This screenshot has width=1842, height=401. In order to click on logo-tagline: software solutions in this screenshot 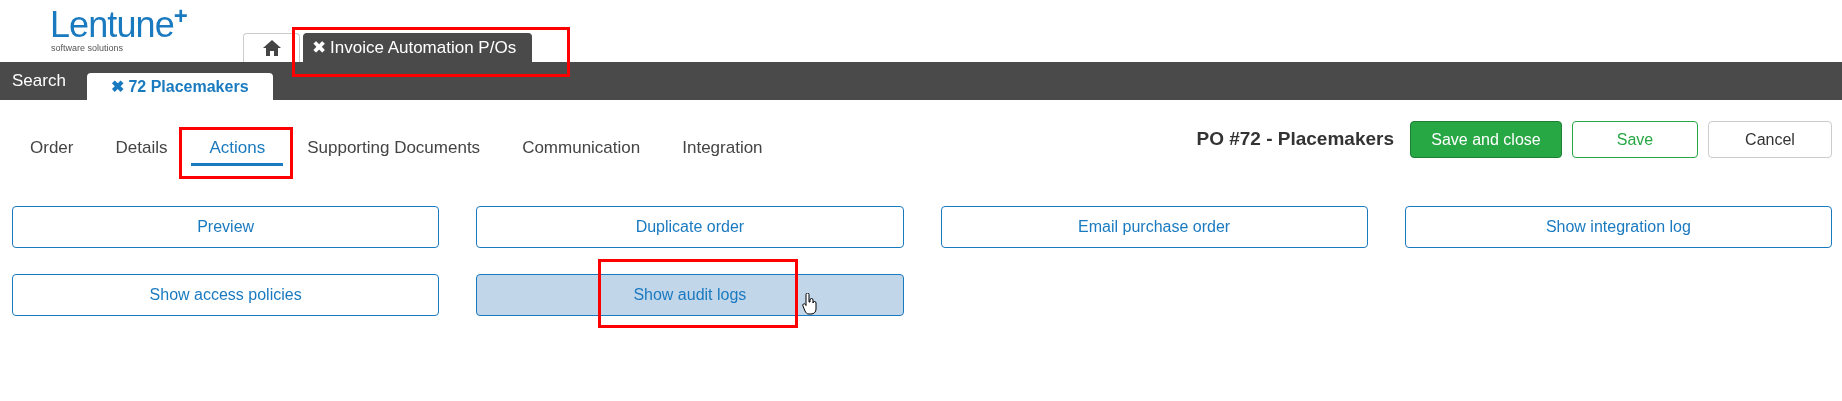, I will do `click(88, 48)`.